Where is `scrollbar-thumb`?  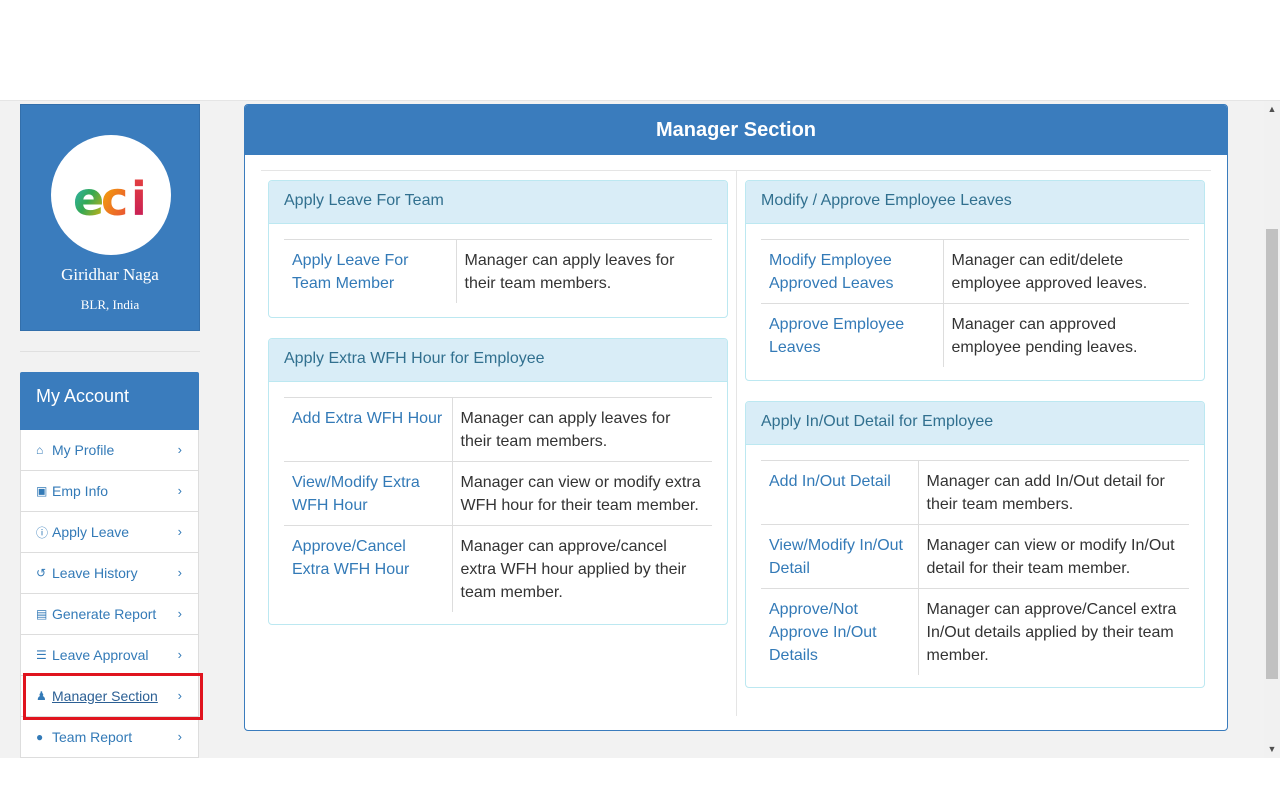 scrollbar-thumb is located at coordinates (1272, 454).